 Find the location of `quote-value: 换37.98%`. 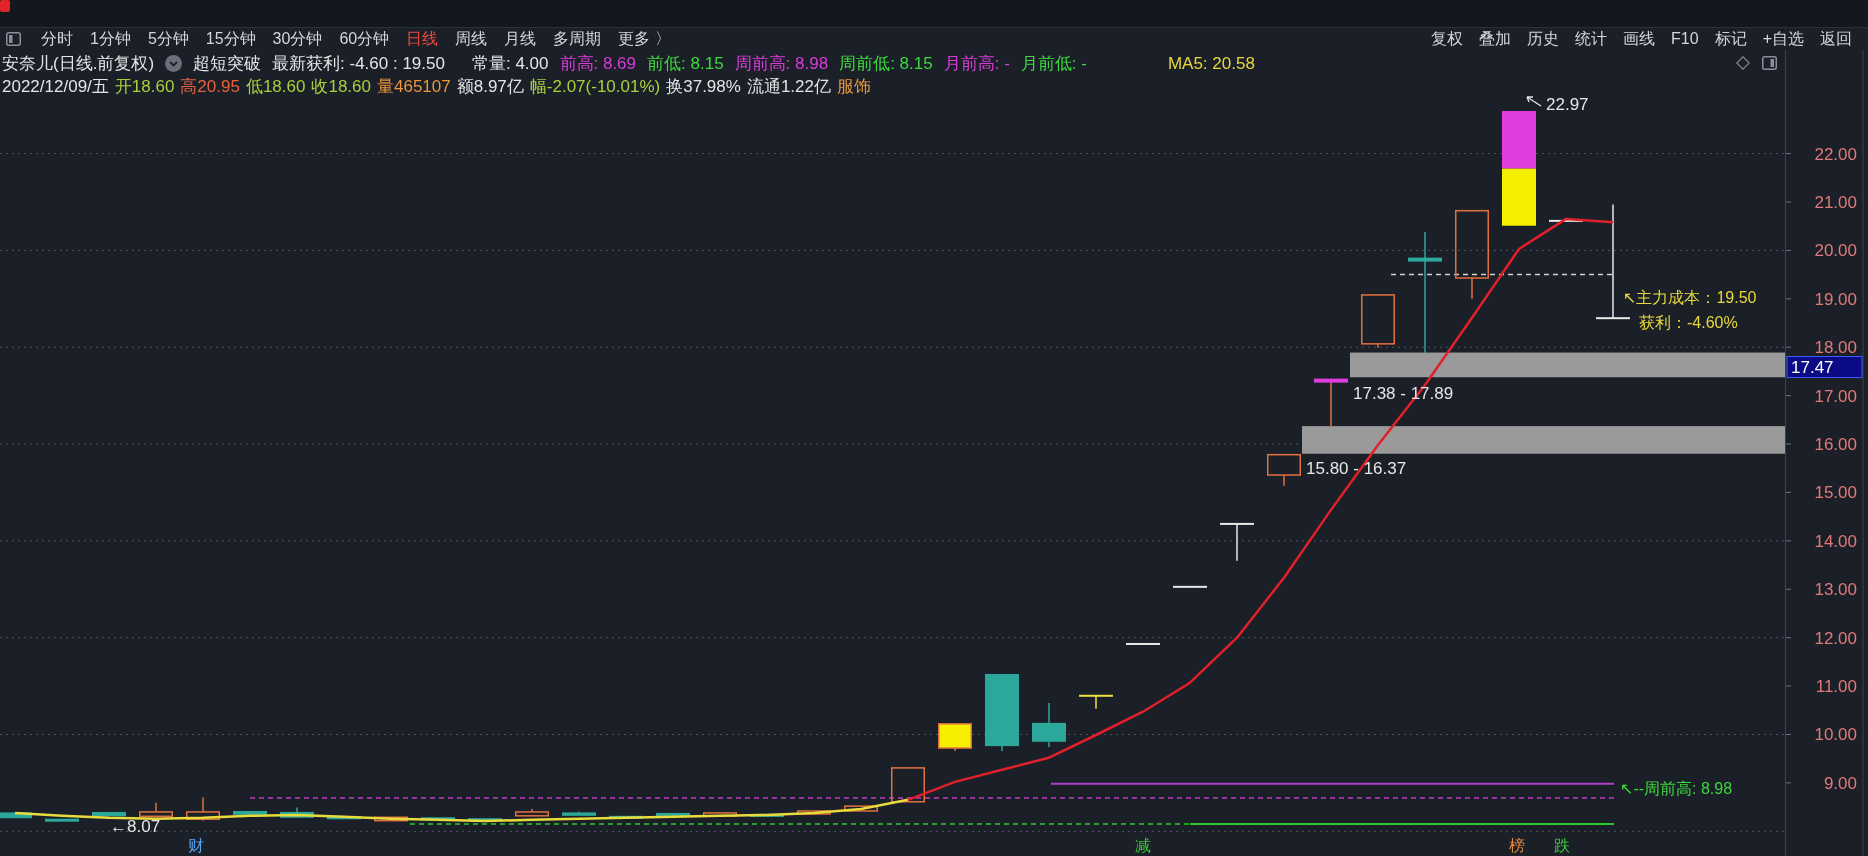

quote-value: 换37.98% is located at coordinates (703, 86).